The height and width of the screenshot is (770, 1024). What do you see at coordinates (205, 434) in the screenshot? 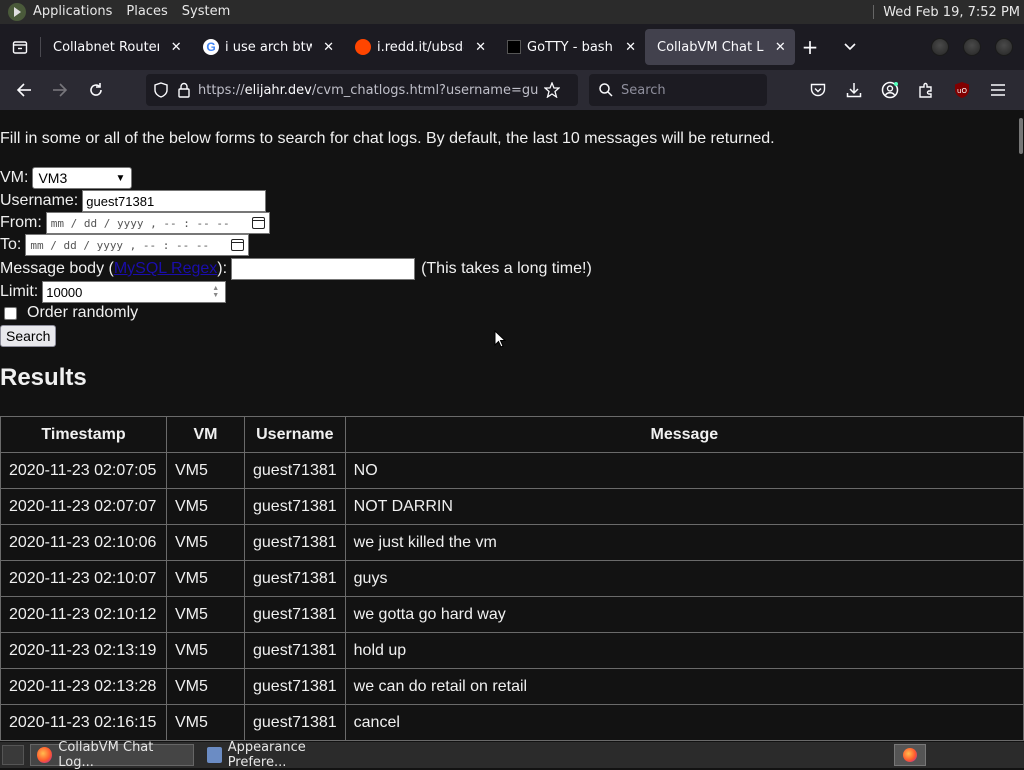
I see `column-header-vm: VM` at bounding box center [205, 434].